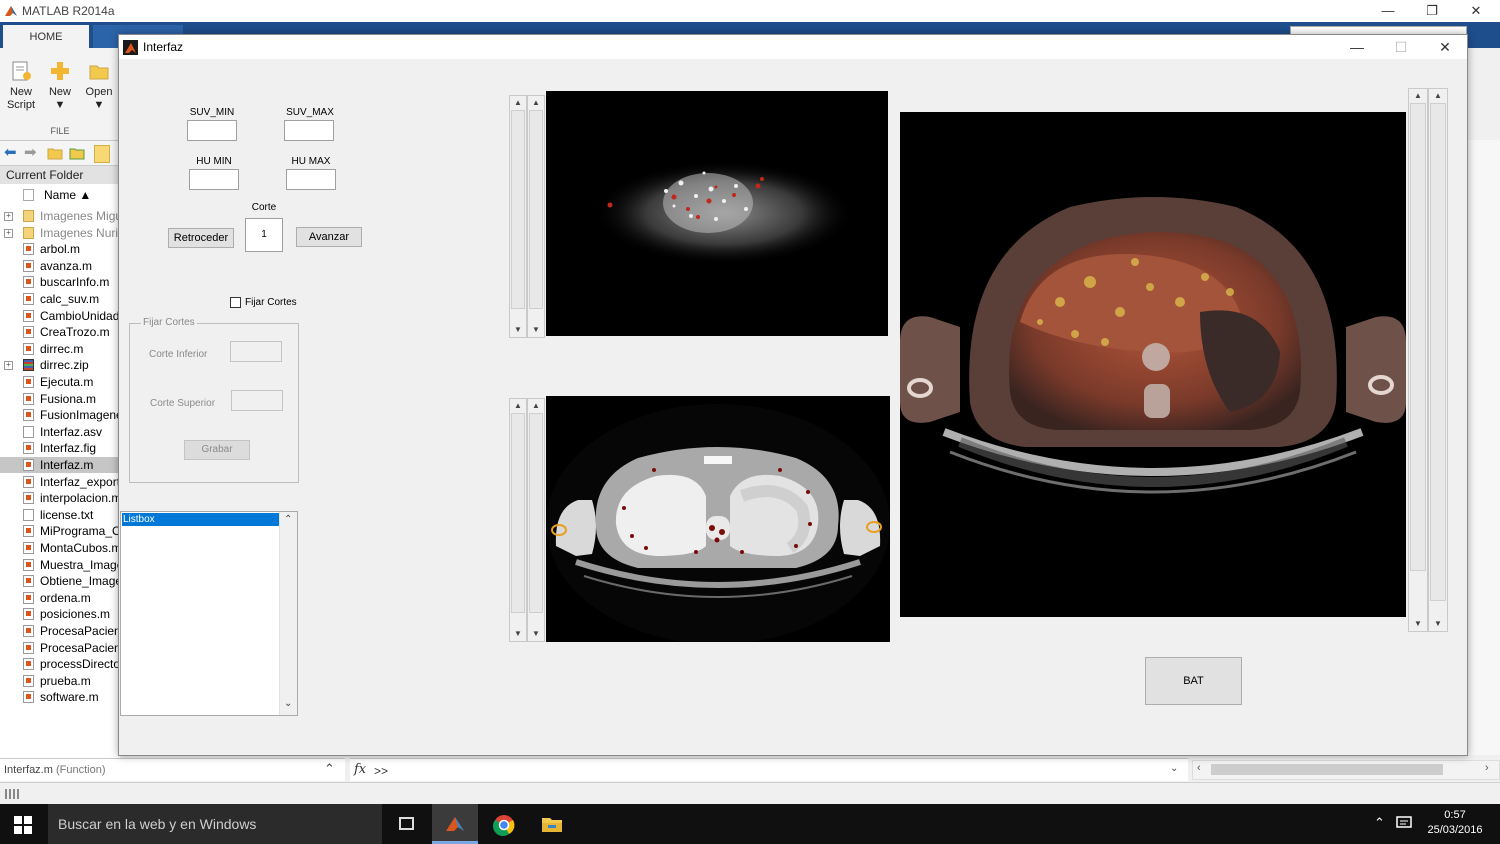  I want to click on fused-slice-slider-1: ▲ ▼, so click(1418, 360).